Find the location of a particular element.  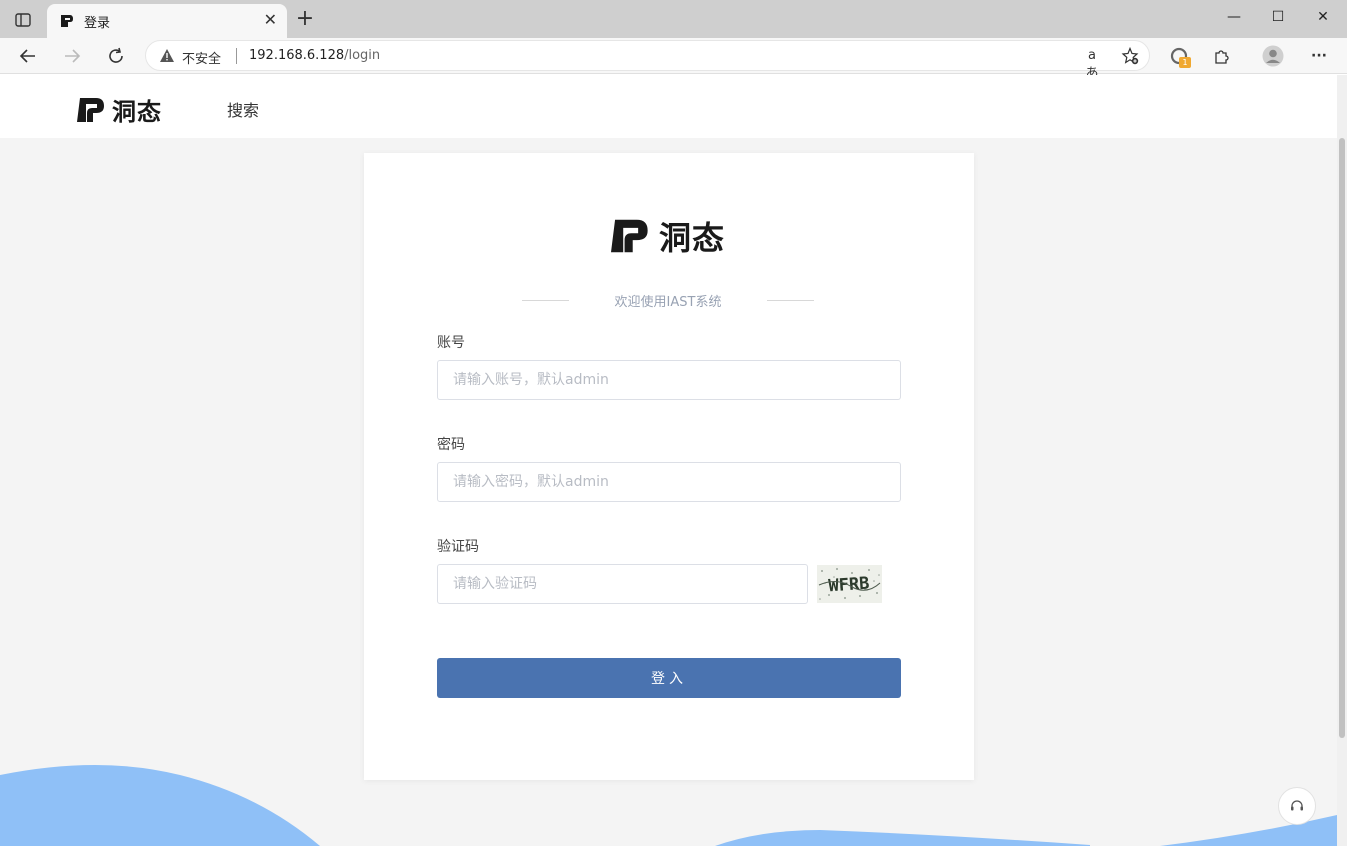

forward-arrow-icon is located at coordinates (73, 56).